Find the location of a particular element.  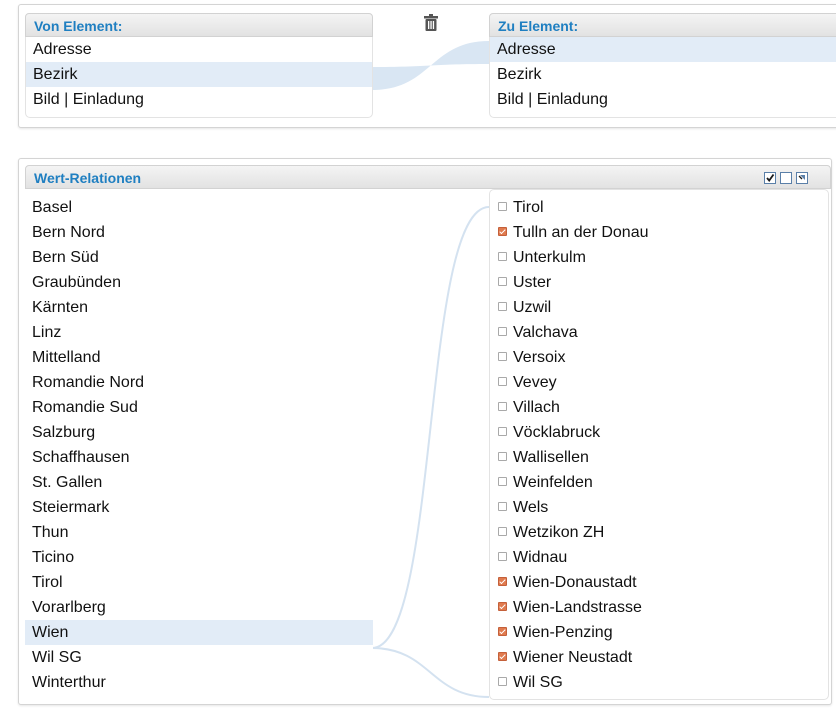

source-value-item: Kärnten is located at coordinates (199, 307).